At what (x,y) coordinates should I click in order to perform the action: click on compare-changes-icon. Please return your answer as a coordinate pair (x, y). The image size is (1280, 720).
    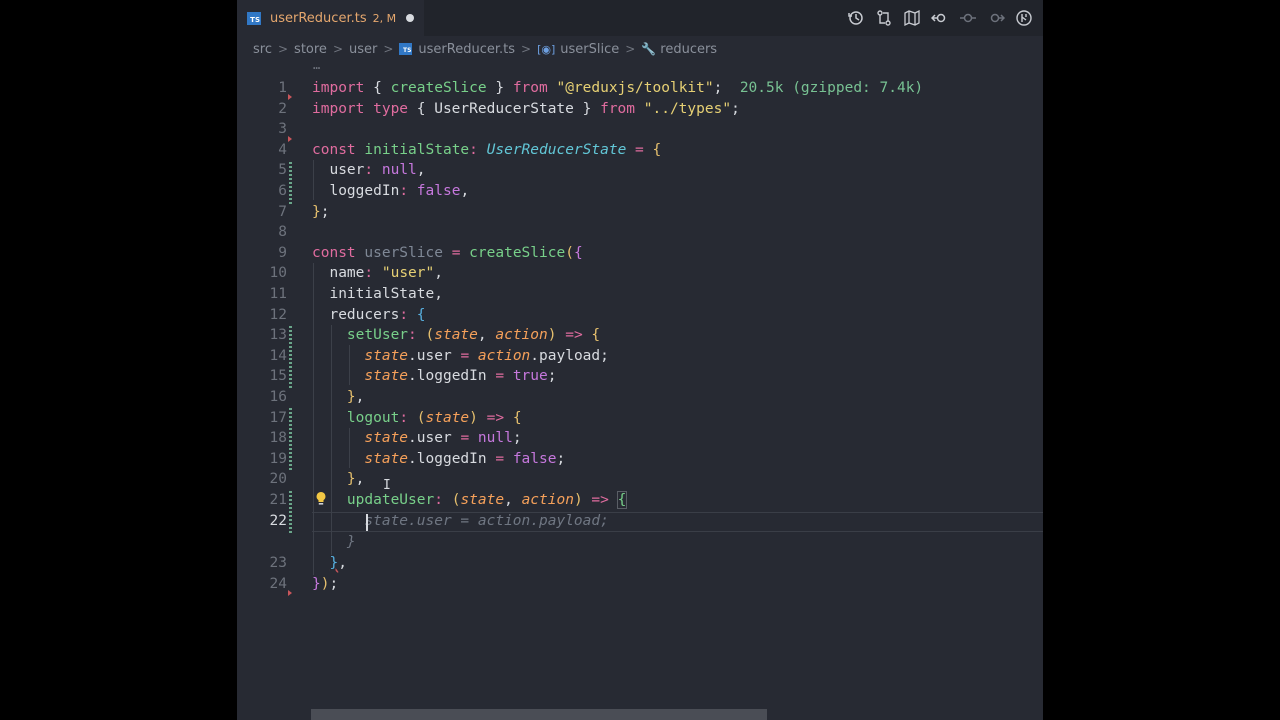
    Looking at the image, I should click on (884, 18).